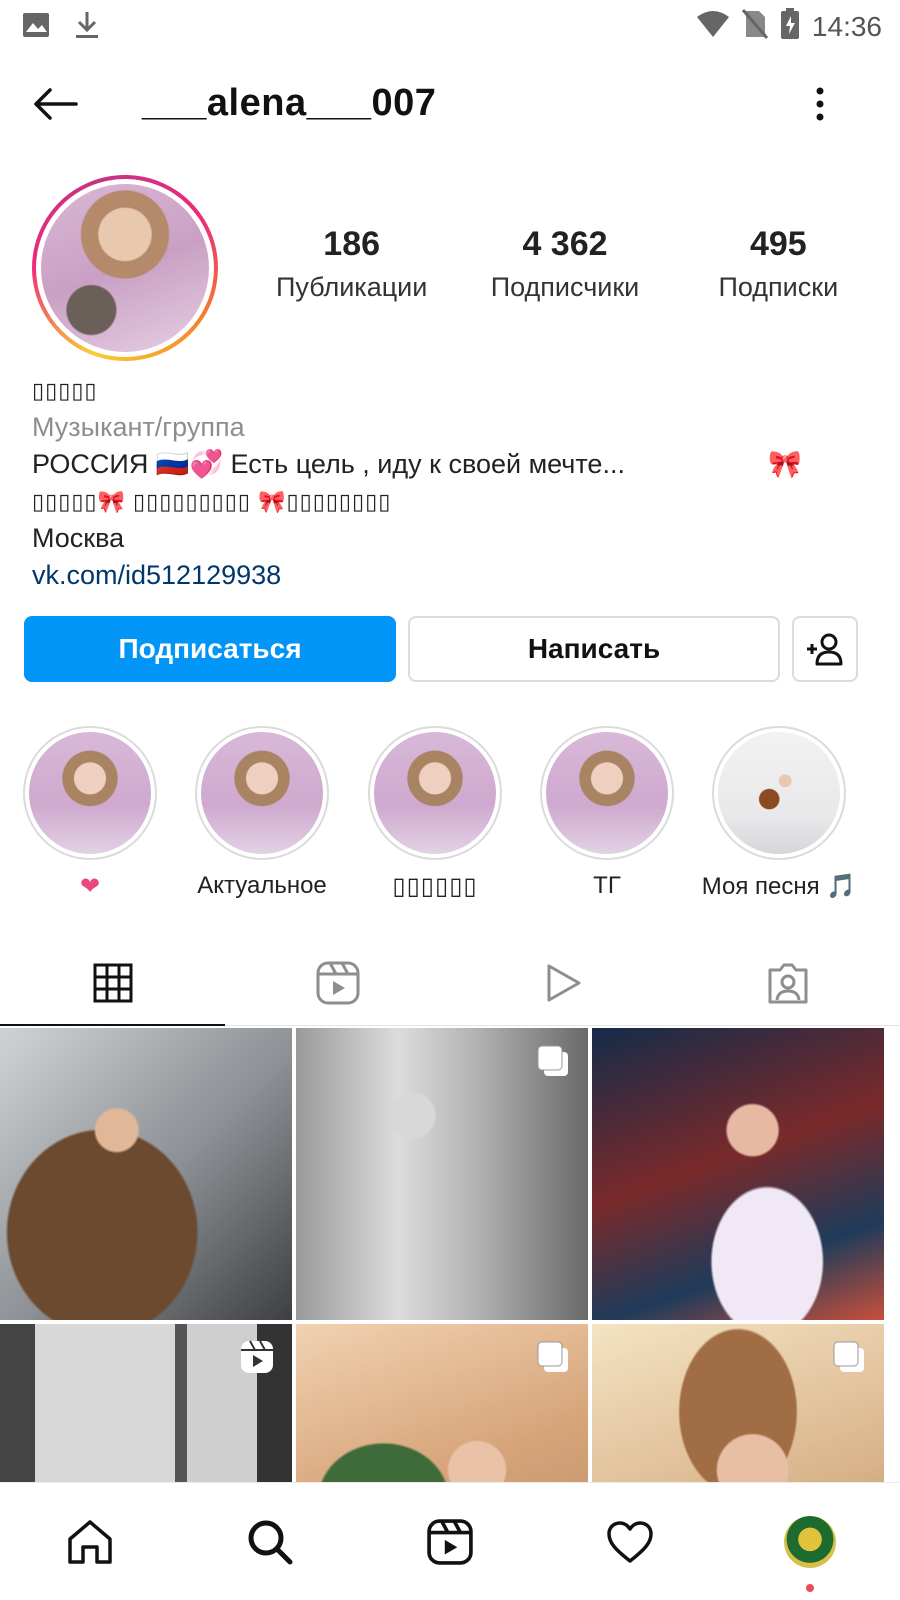 Image resolution: width=900 pixels, height=1600 pixels. I want to click on grid-icon, so click(112, 982).